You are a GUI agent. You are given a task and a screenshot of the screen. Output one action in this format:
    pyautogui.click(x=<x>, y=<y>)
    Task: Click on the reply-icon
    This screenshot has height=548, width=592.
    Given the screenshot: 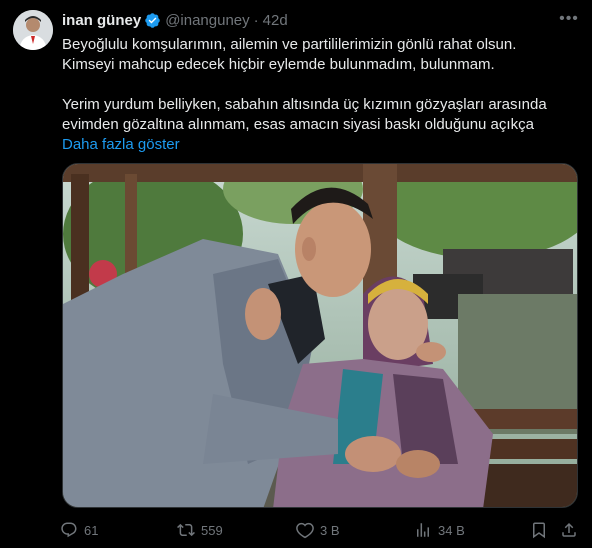 What is the action you would take?
    pyautogui.click(x=69, y=530)
    